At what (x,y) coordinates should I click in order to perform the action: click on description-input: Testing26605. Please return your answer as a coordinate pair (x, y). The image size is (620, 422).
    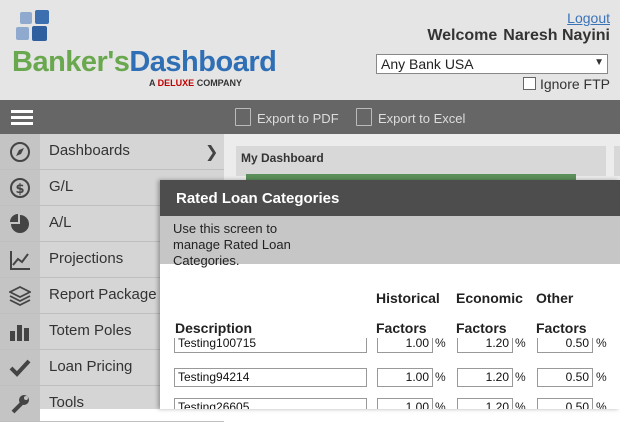
    Looking at the image, I should click on (270, 403).